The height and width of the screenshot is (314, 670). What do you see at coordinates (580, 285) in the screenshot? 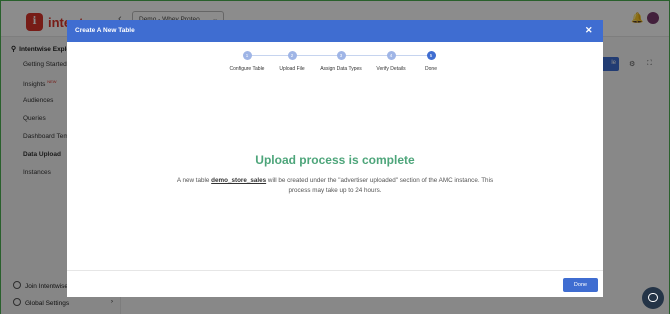
I see `done-button: Done` at bounding box center [580, 285].